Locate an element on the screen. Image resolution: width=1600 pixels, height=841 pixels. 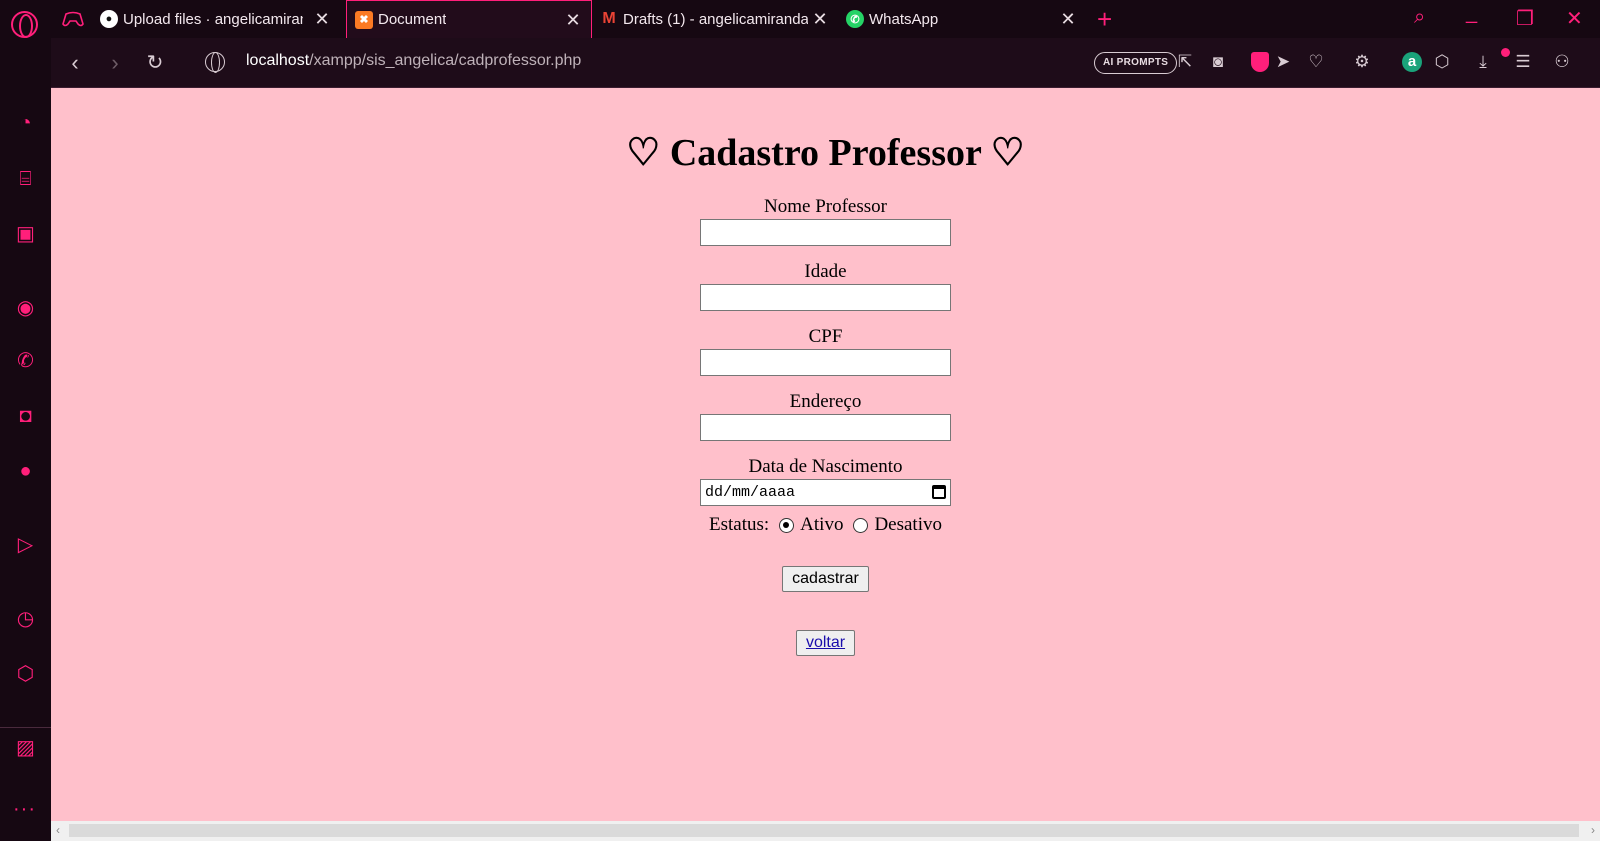
heart-icon: ♡ is located at coordinates (1316, 62).